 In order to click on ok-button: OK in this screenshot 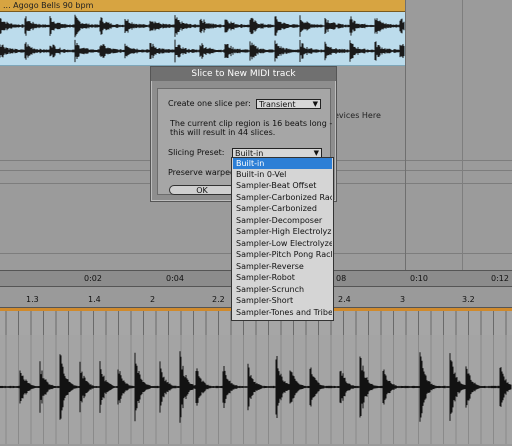, I will do `click(202, 190)`.